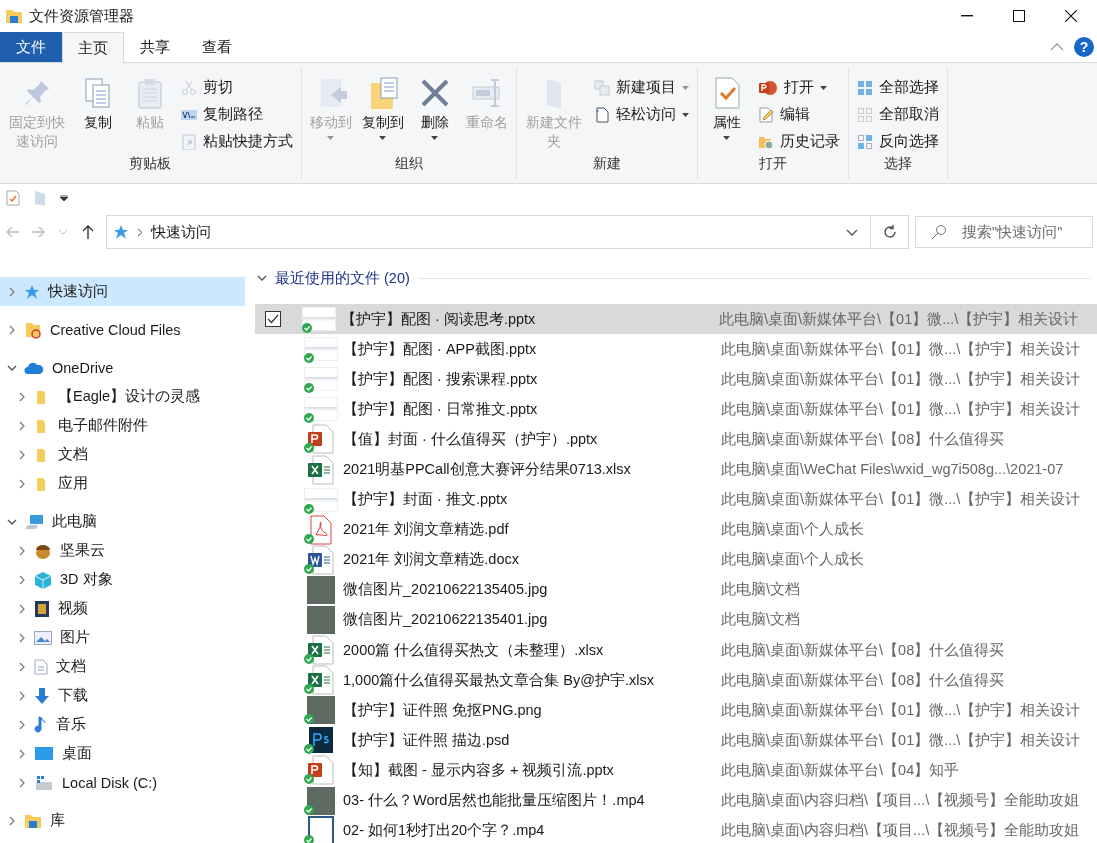  I want to click on checkbox, so click(273, 319).